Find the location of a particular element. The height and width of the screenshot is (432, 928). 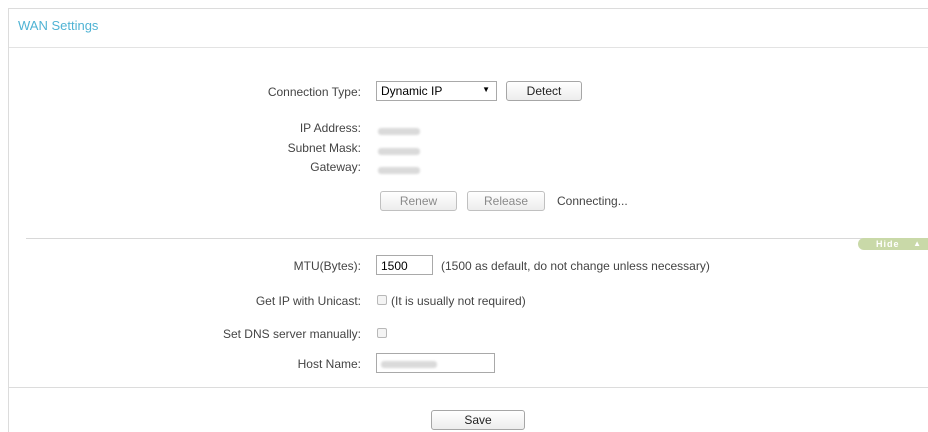

advanced-divider is located at coordinates (477, 238).